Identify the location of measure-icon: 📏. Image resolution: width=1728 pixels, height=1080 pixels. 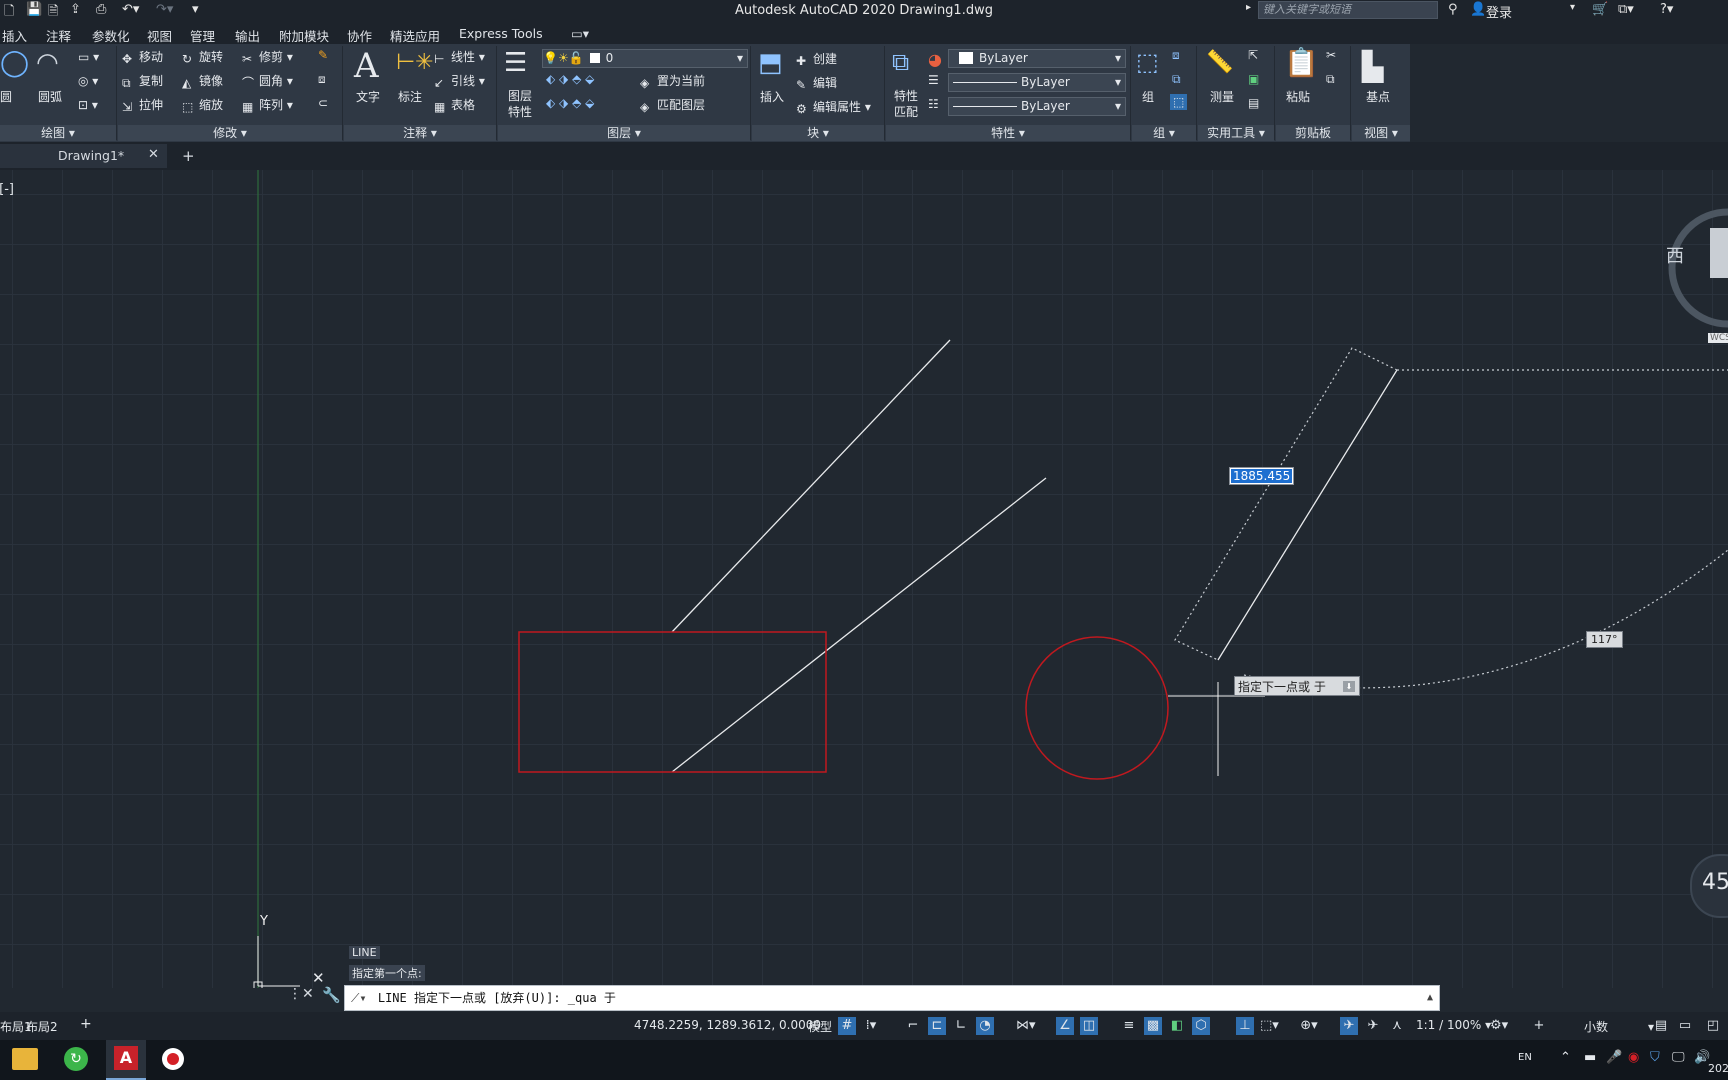
(1219, 62).